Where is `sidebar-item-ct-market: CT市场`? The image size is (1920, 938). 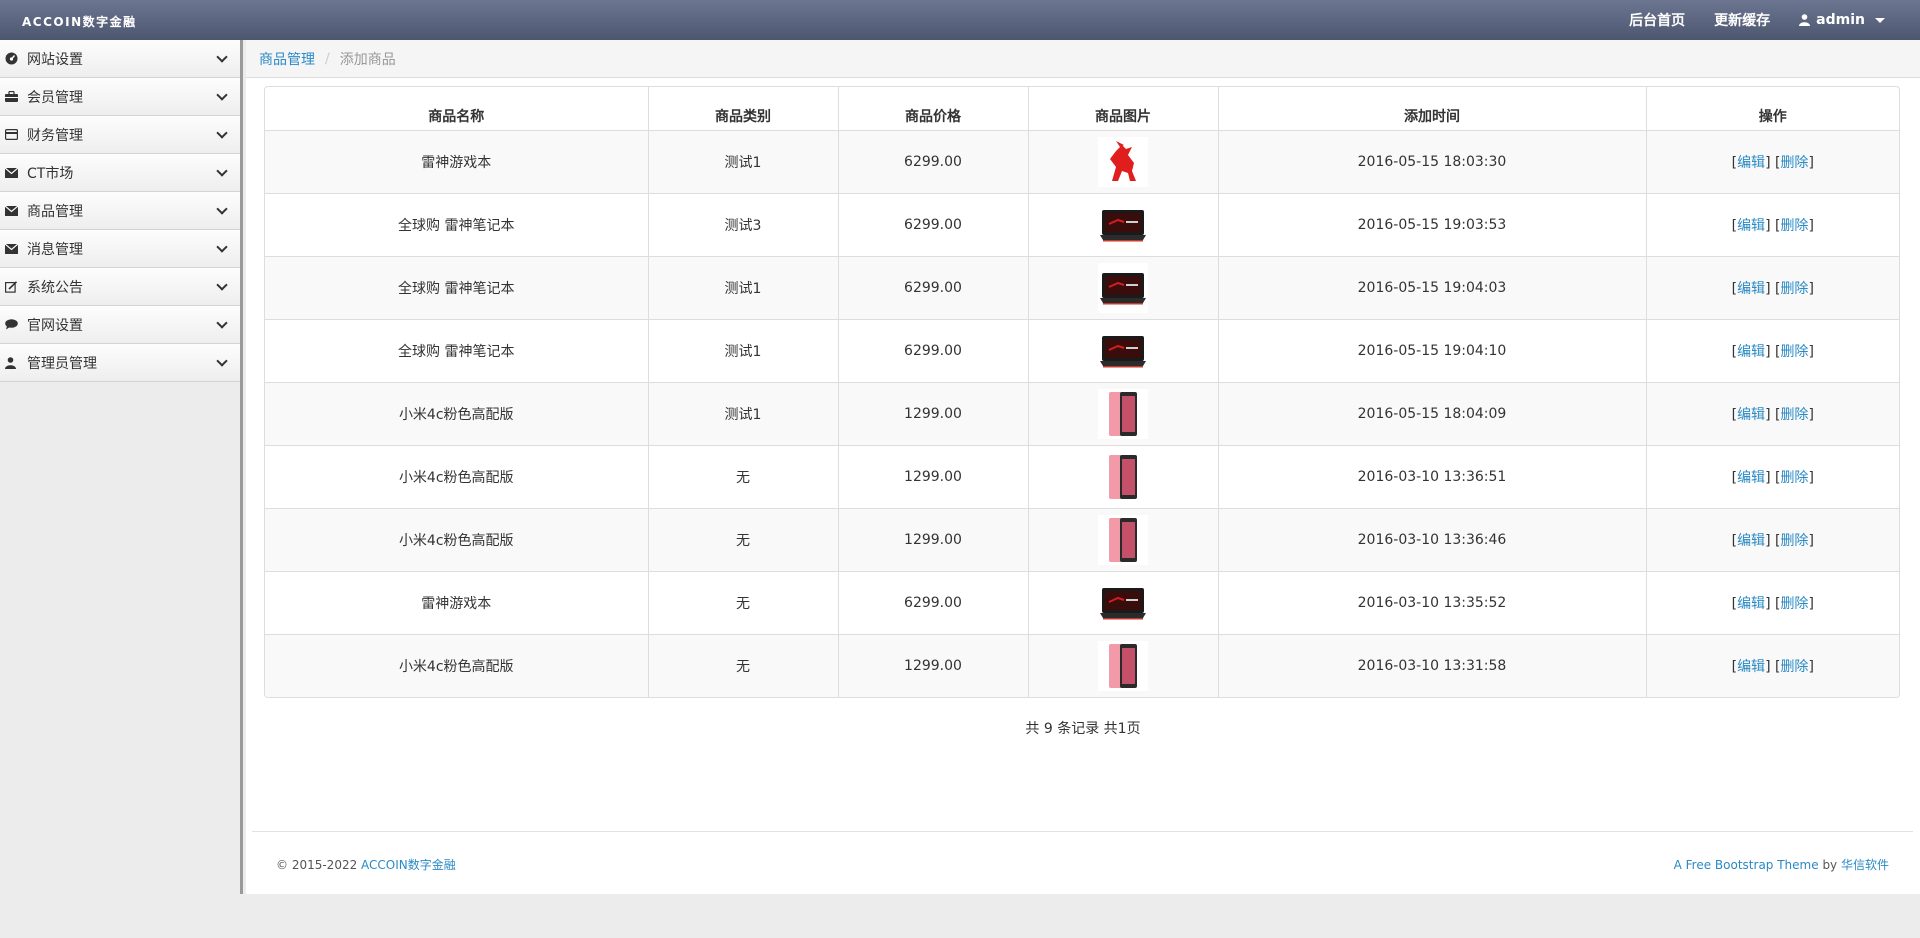 sidebar-item-ct-market: CT市场 is located at coordinates (120, 173).